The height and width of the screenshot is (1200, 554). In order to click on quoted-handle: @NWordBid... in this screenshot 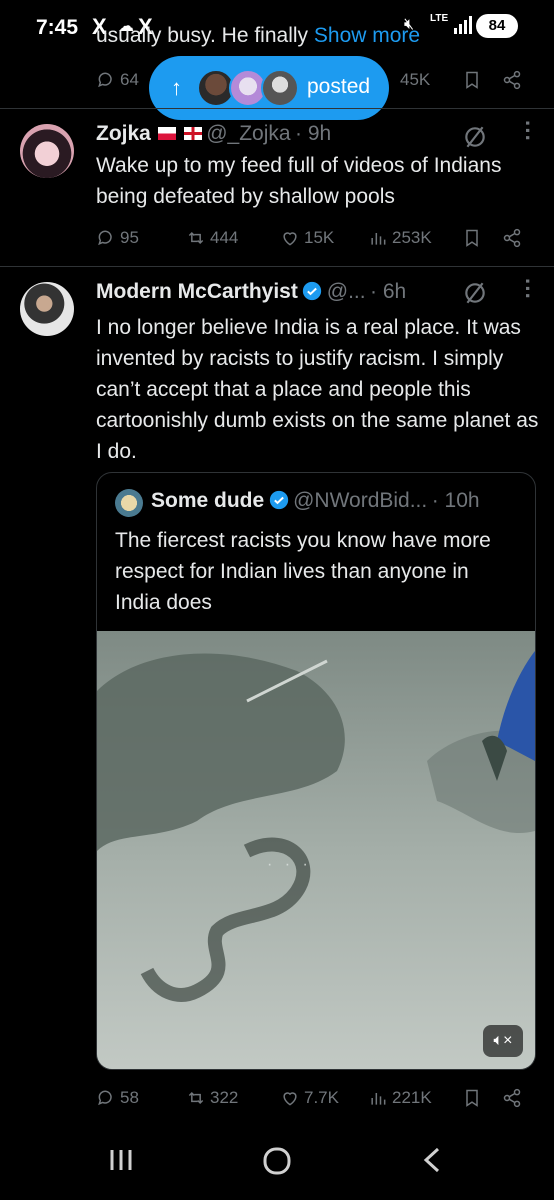, I will do `click(360, 500)`.